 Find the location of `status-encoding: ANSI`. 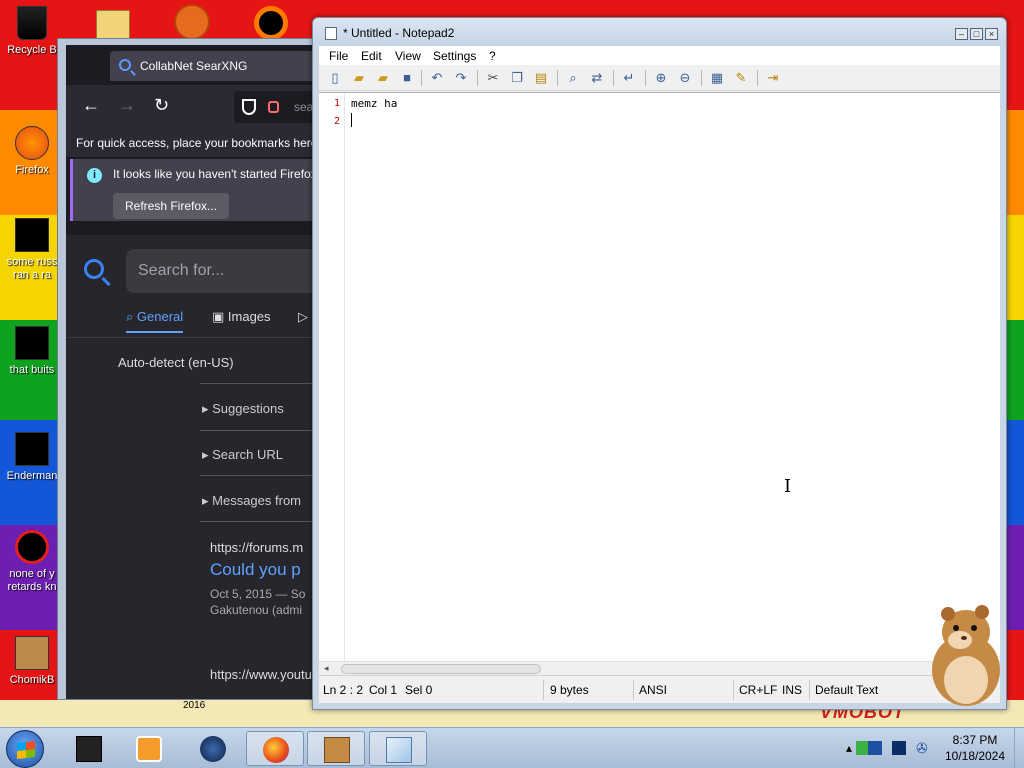

status-encoding: ANSI is located at coordinates (653, 690).